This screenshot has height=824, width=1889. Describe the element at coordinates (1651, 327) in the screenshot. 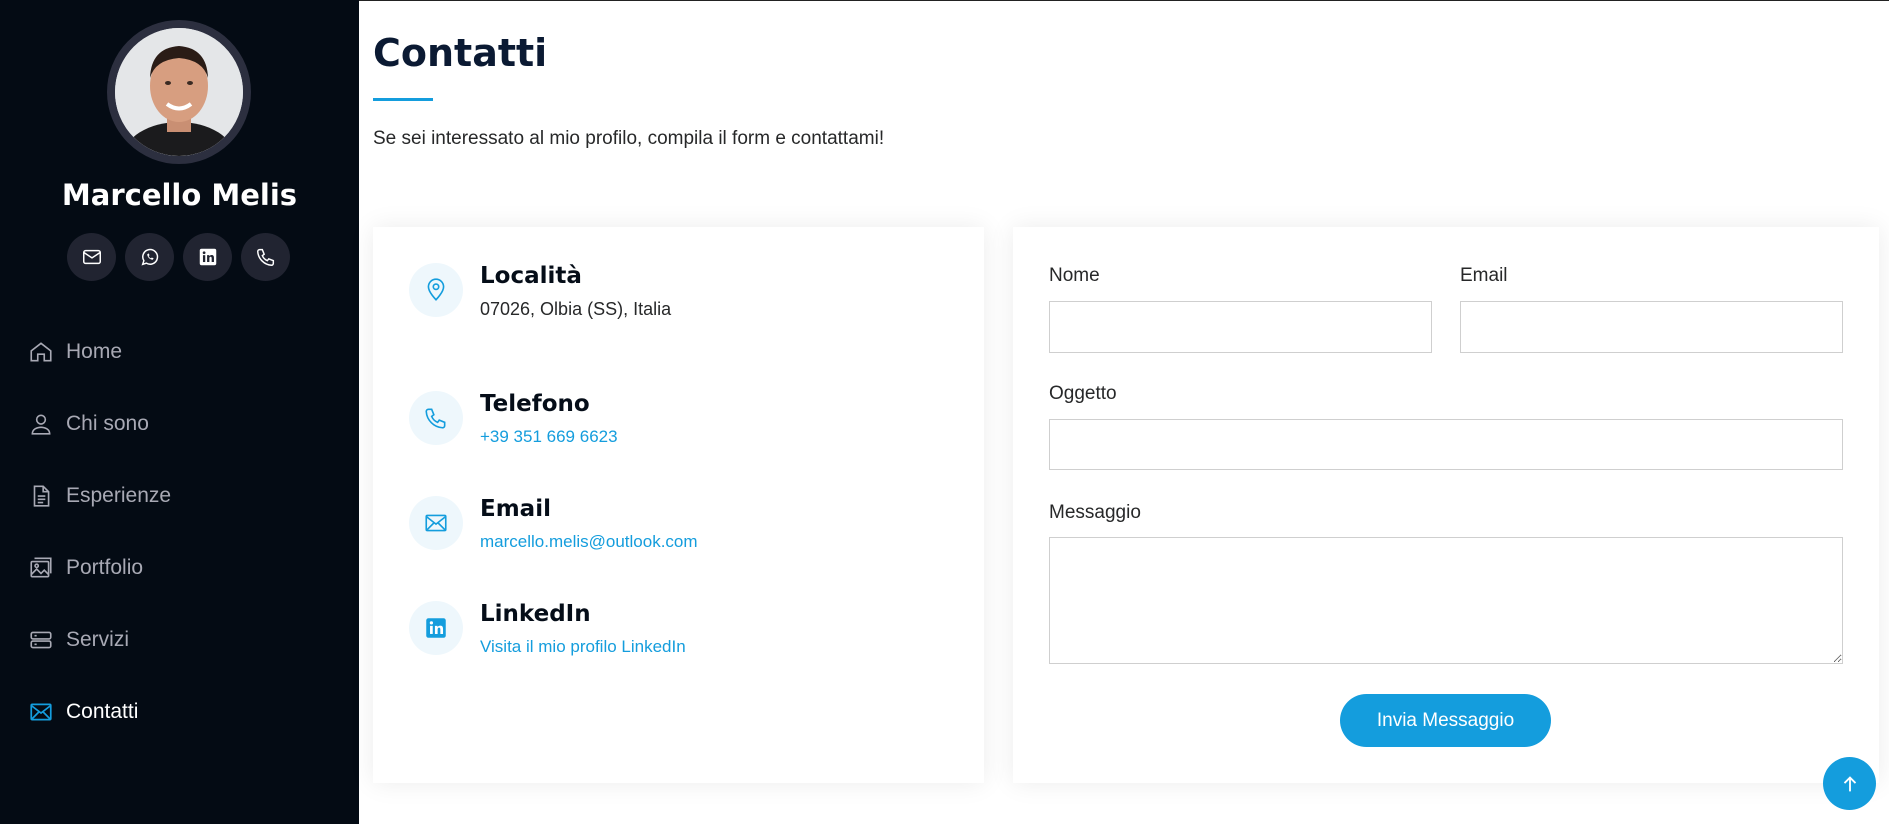

I see `email-input` at that location.